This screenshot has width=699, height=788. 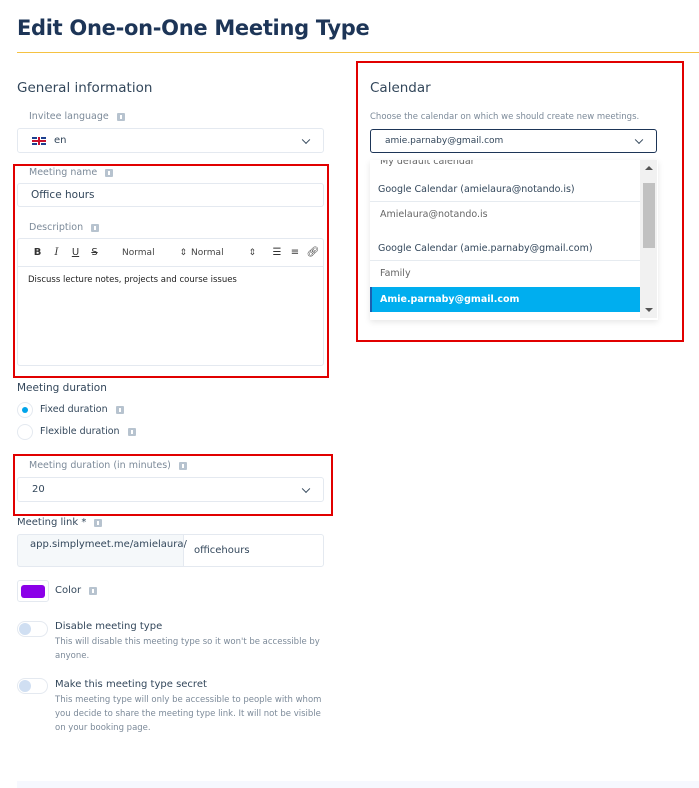 What do you see at coordinates (193, 28) in the screenshot?
I see `page-title: Edit One-on-One Meeting Type` at bounding box center [193, 28].